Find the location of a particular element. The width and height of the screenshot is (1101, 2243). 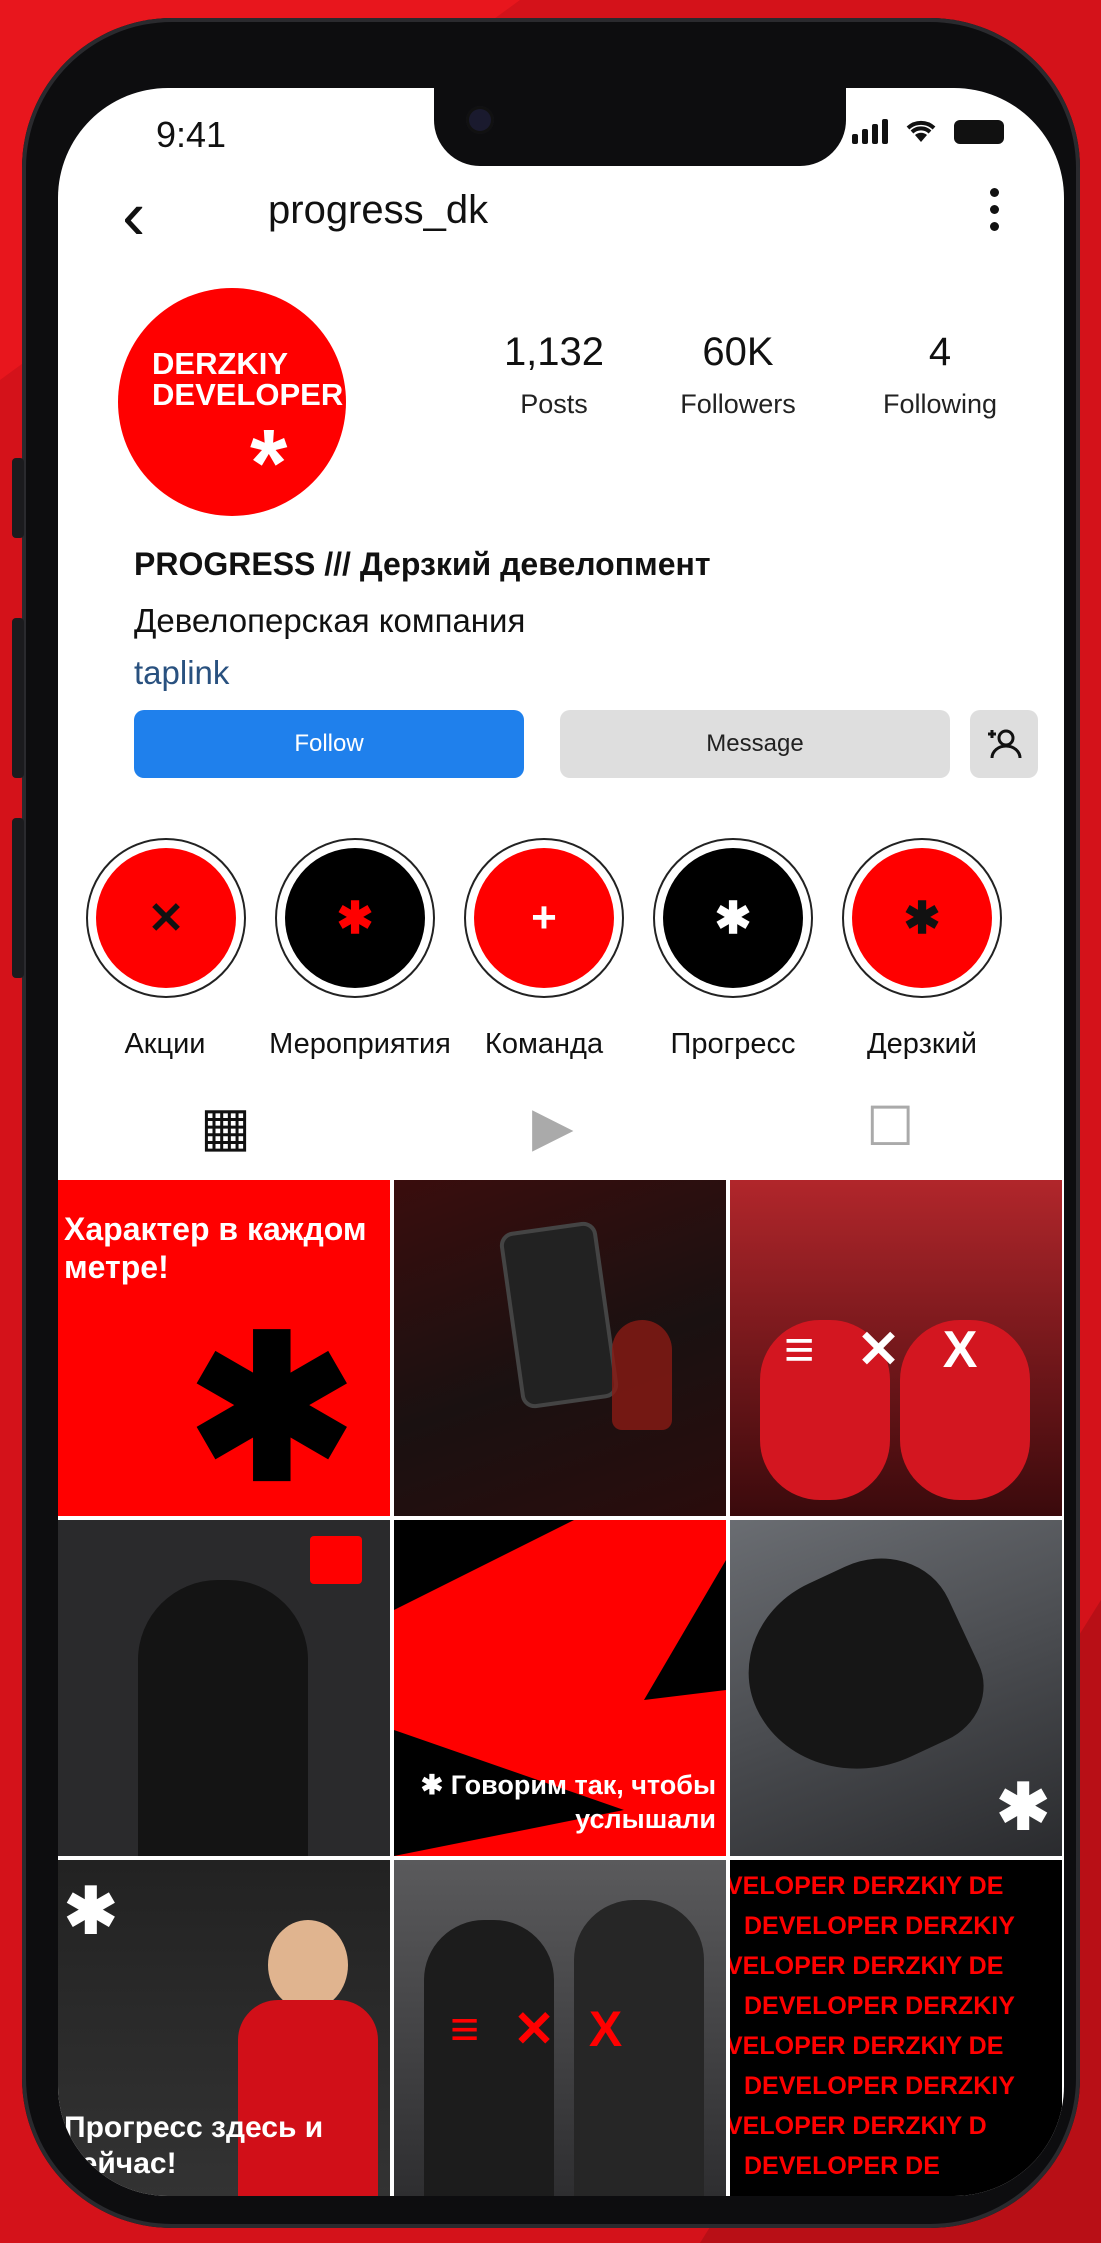

highlight-label: Команда is located at coordinates (544, 1044).